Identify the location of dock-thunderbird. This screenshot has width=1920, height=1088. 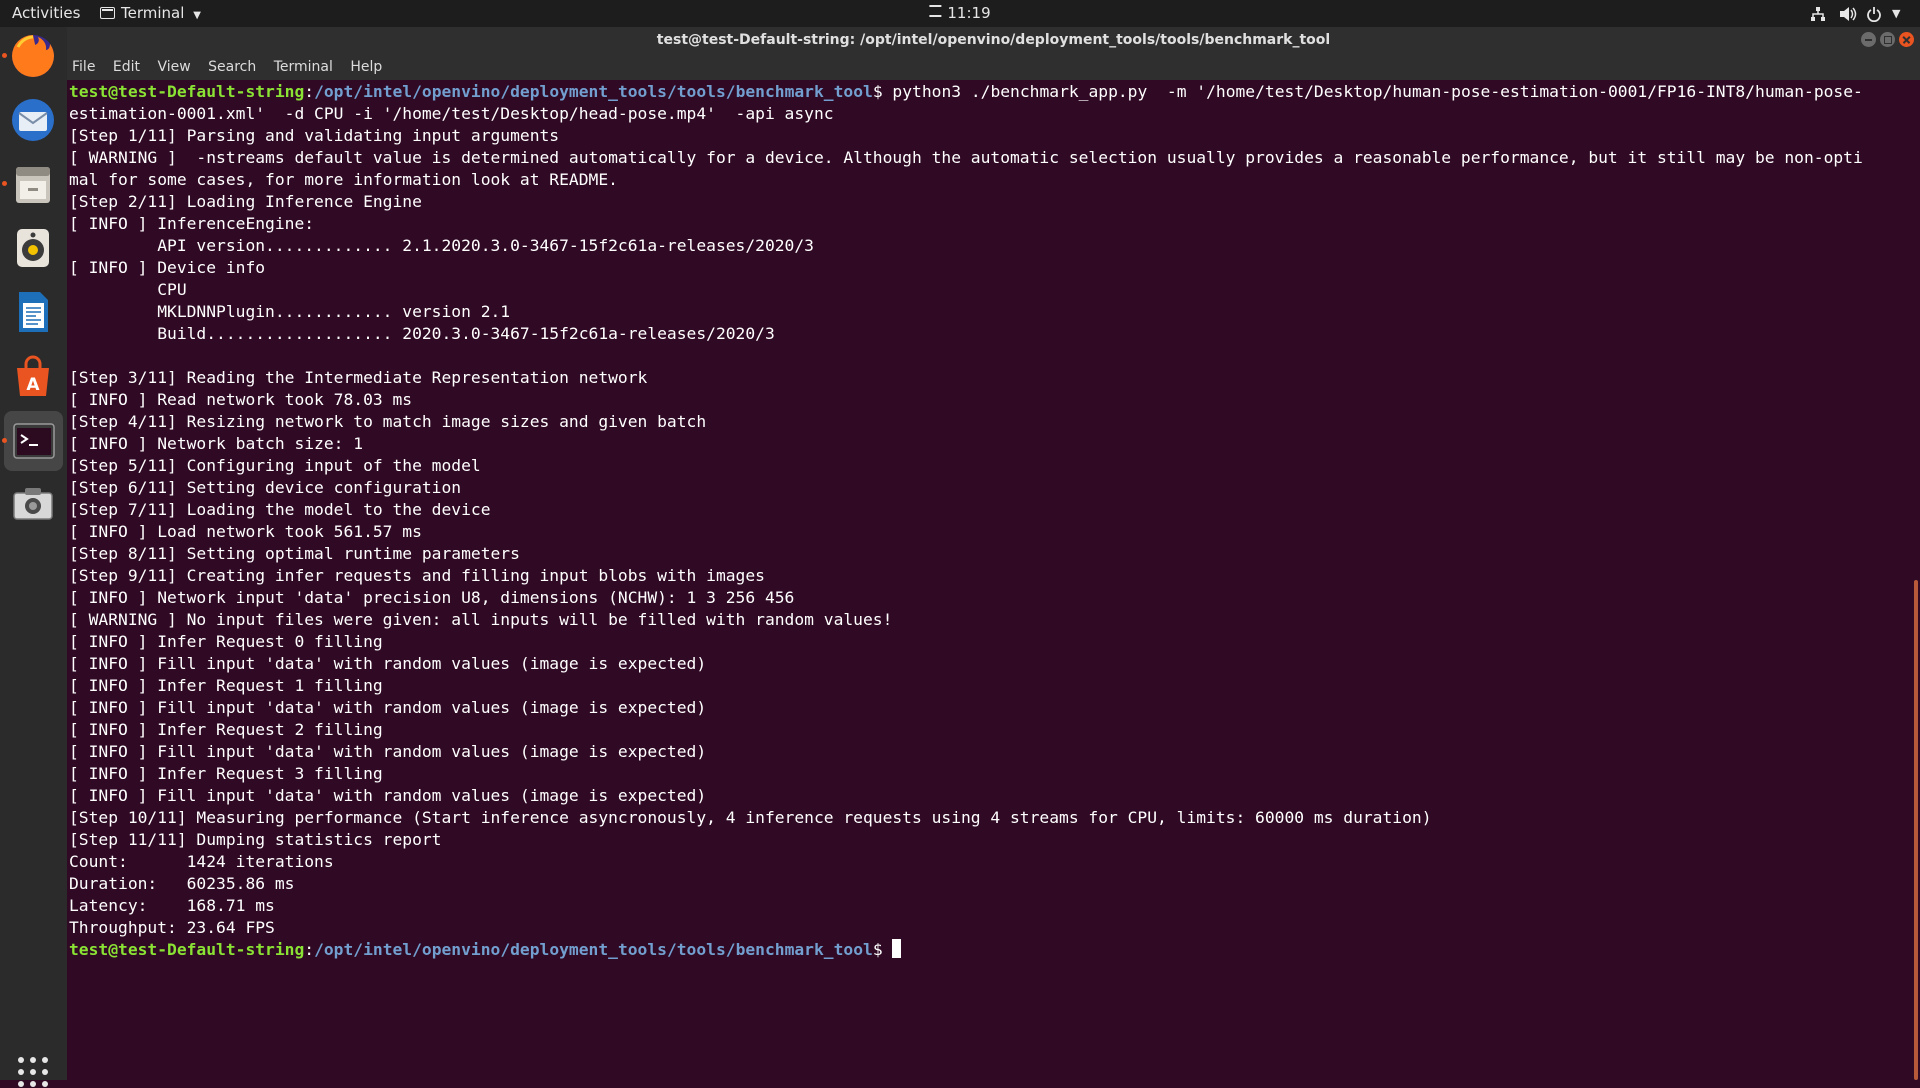
(33, 120).